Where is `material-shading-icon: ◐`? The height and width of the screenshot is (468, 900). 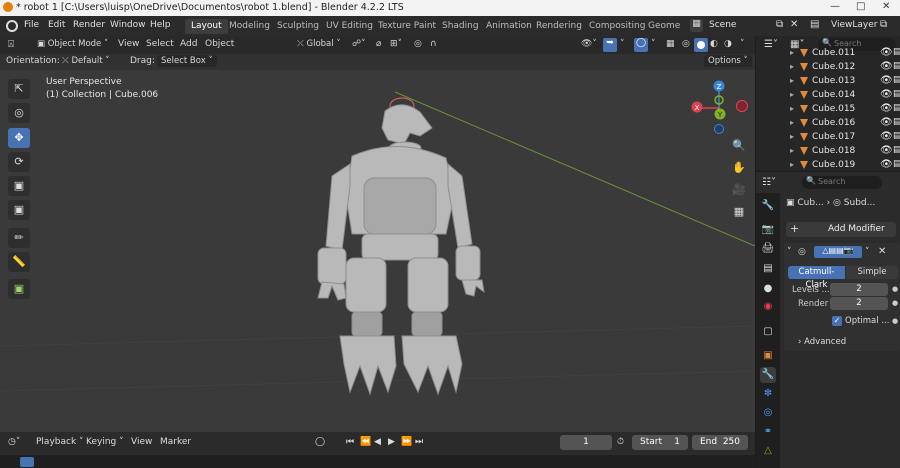
material-shading-icon: ◐ is located at coordinates (714, 44).